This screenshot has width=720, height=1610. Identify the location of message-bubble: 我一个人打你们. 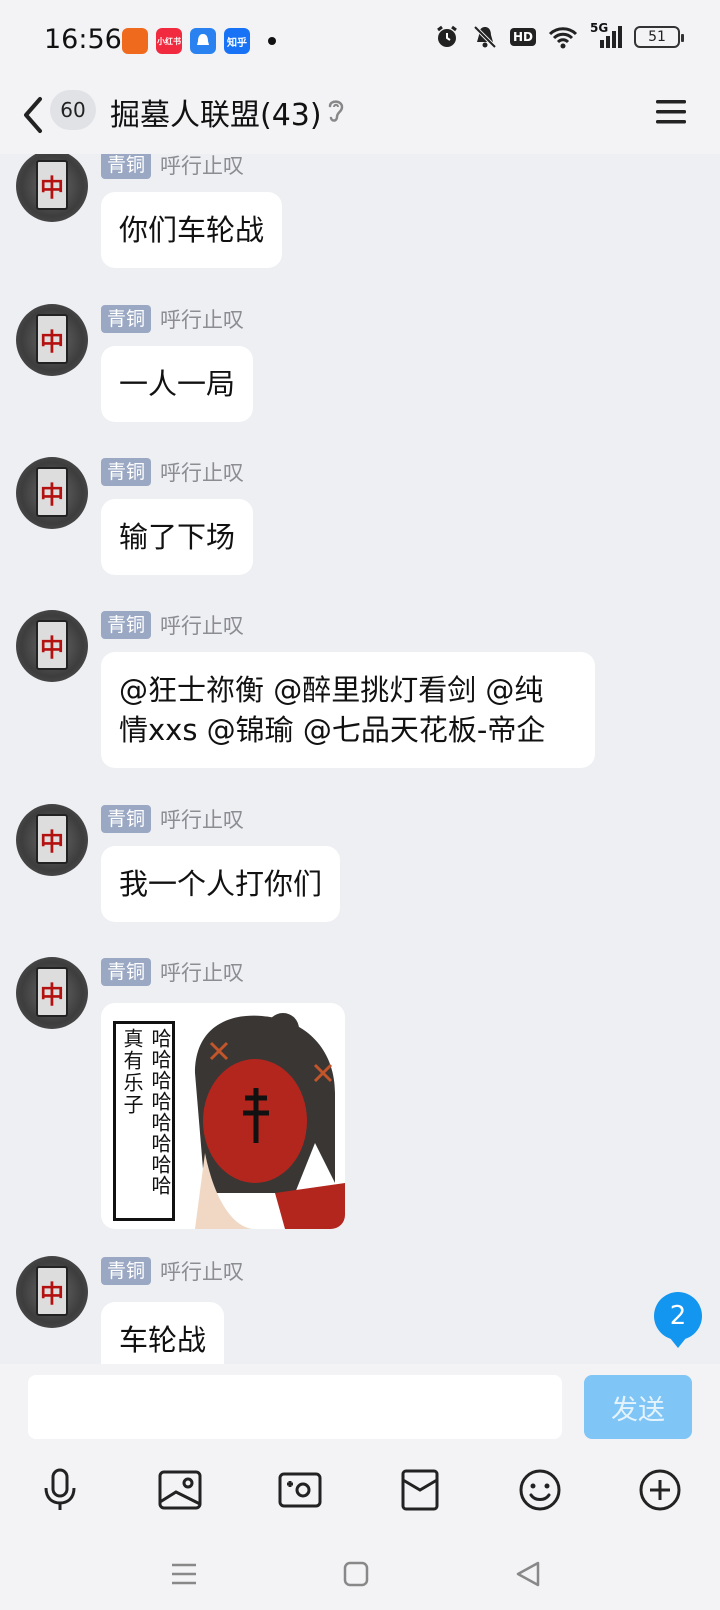
(221, 884).